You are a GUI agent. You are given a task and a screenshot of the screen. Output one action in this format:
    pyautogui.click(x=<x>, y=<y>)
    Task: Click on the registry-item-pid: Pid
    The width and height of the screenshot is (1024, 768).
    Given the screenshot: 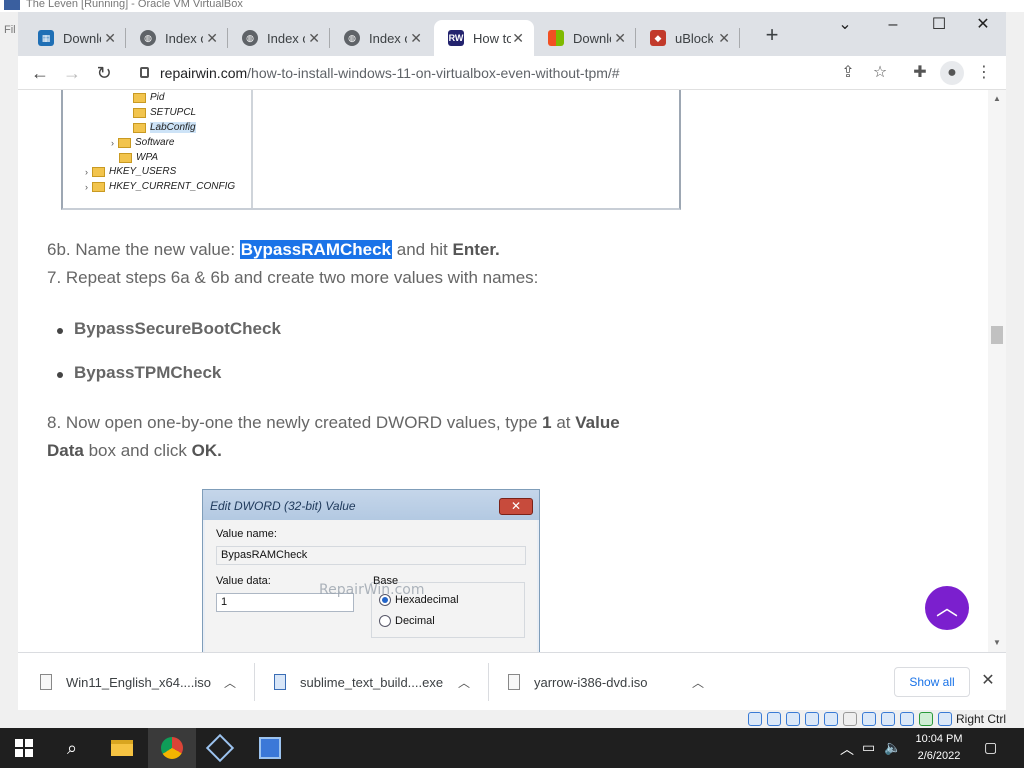 What is the action you would take?
    pyautogui.click(x=148, y=97)
    